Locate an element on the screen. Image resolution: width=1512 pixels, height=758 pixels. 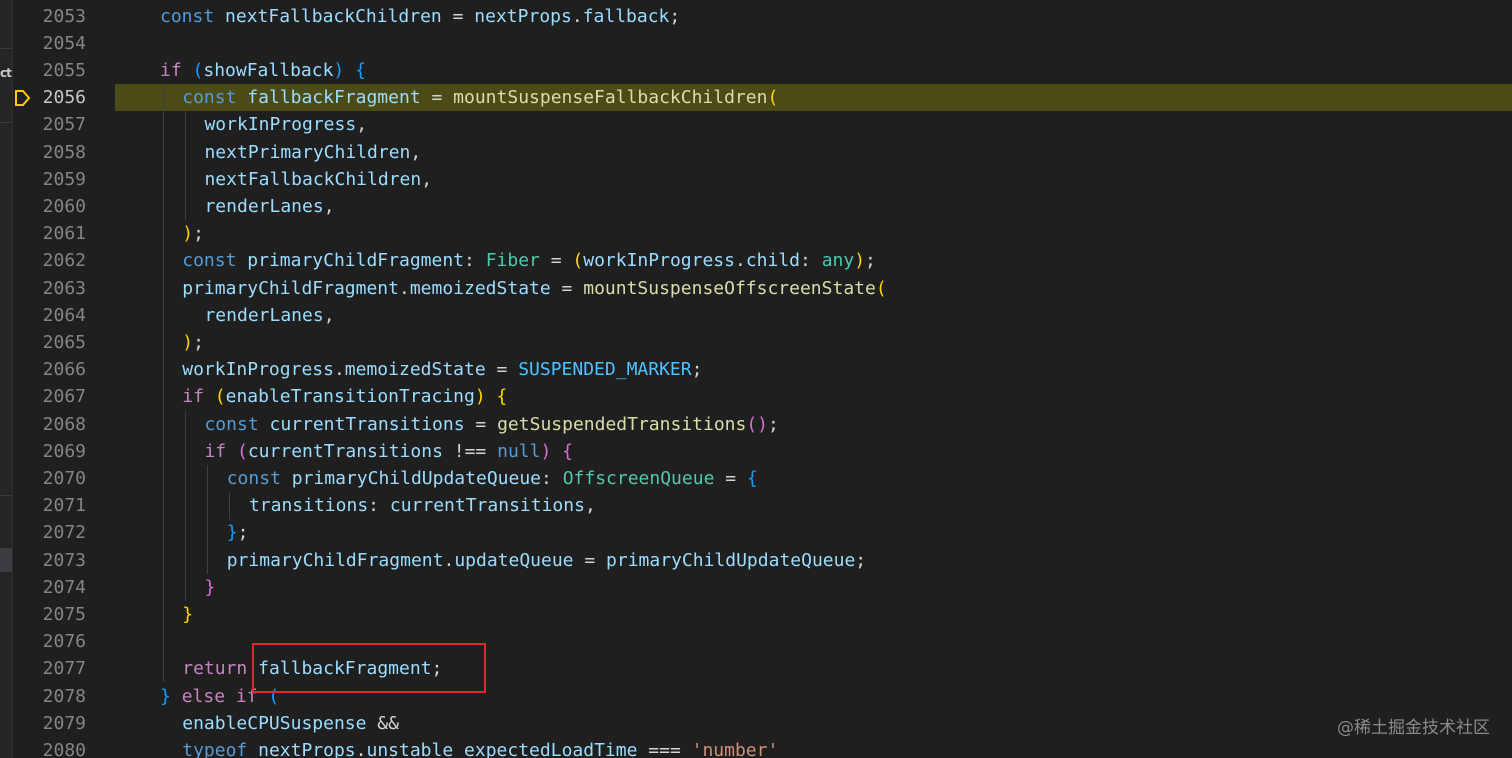
code-line: 2071 transitions: currentTransitions, is located at coordinates (750, 505).